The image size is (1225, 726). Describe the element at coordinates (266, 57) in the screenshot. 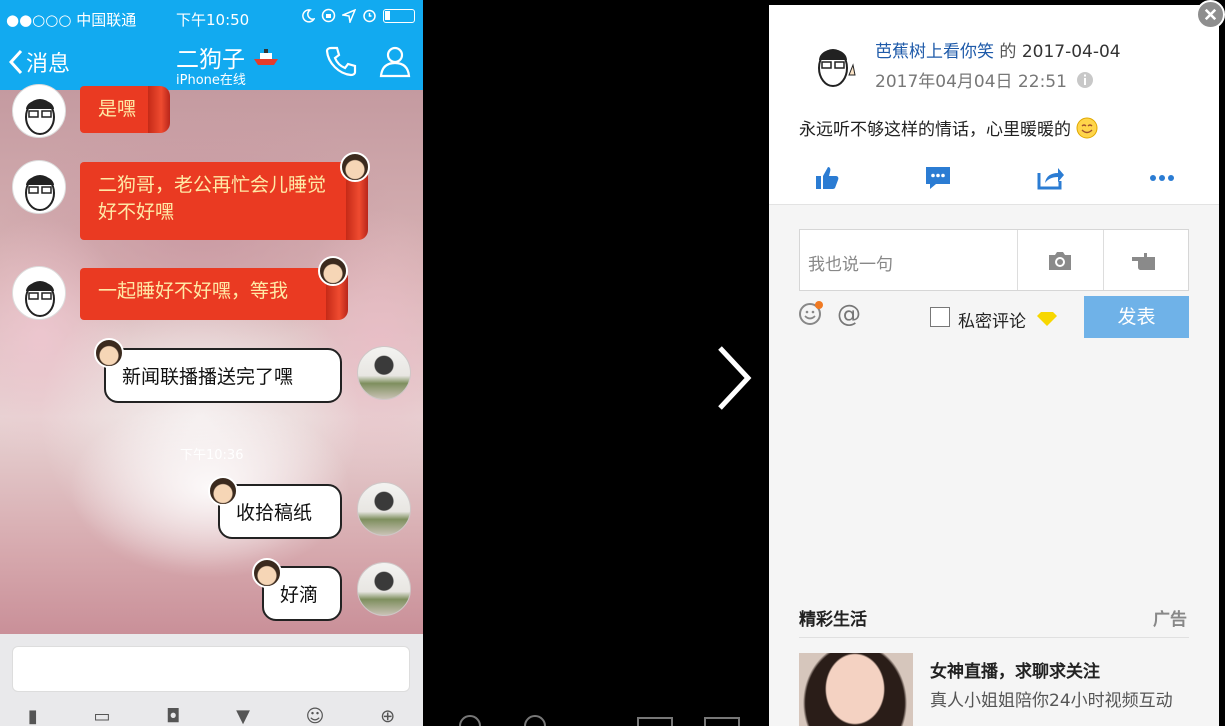

I see `ship-icon` at that location.